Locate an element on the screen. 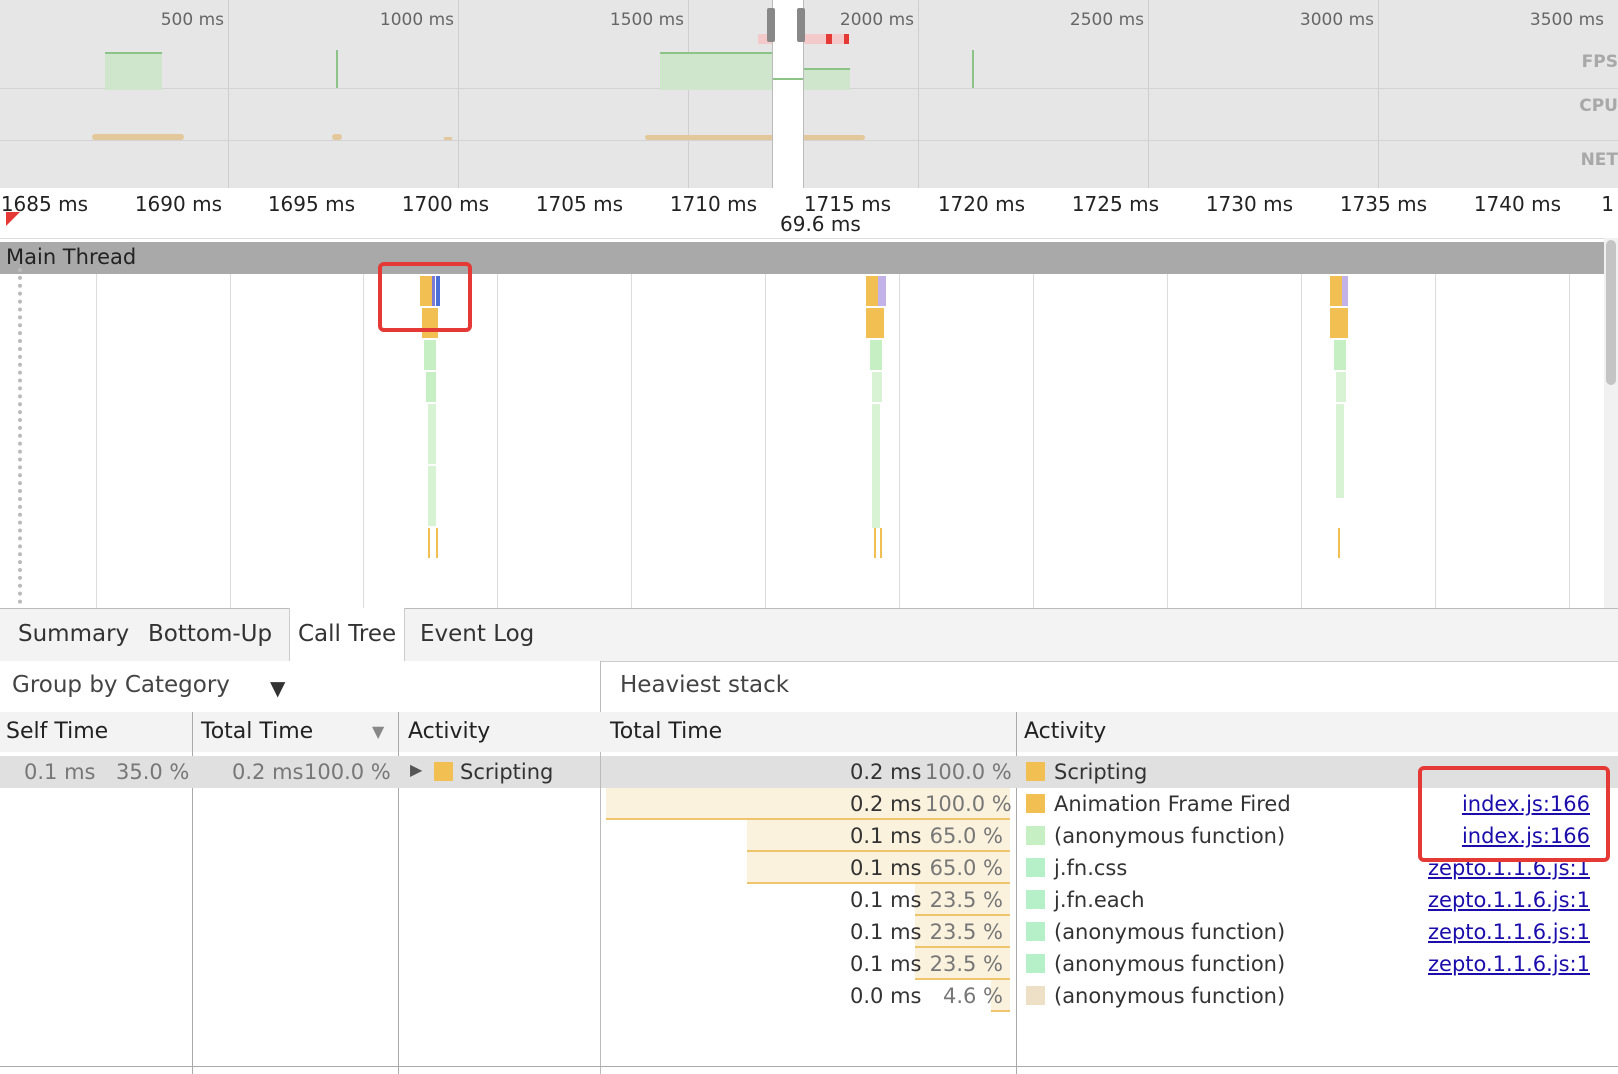  stack-activity-name: j.fn.css is located at coordinates (1091, 868).